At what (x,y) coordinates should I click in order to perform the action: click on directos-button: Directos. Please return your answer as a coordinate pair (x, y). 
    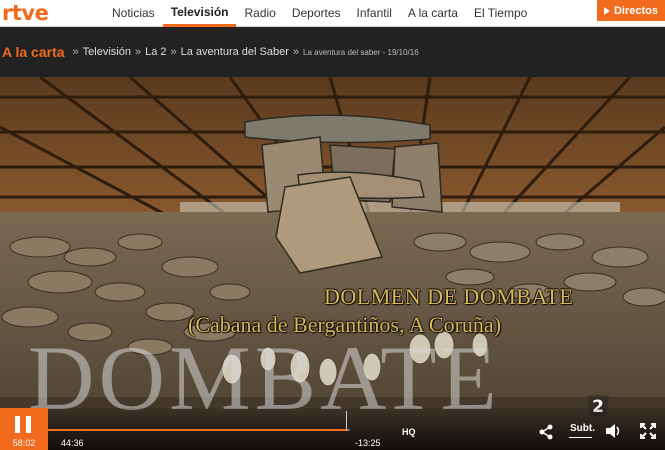
    Looking at the image, I should click on (631, 10).